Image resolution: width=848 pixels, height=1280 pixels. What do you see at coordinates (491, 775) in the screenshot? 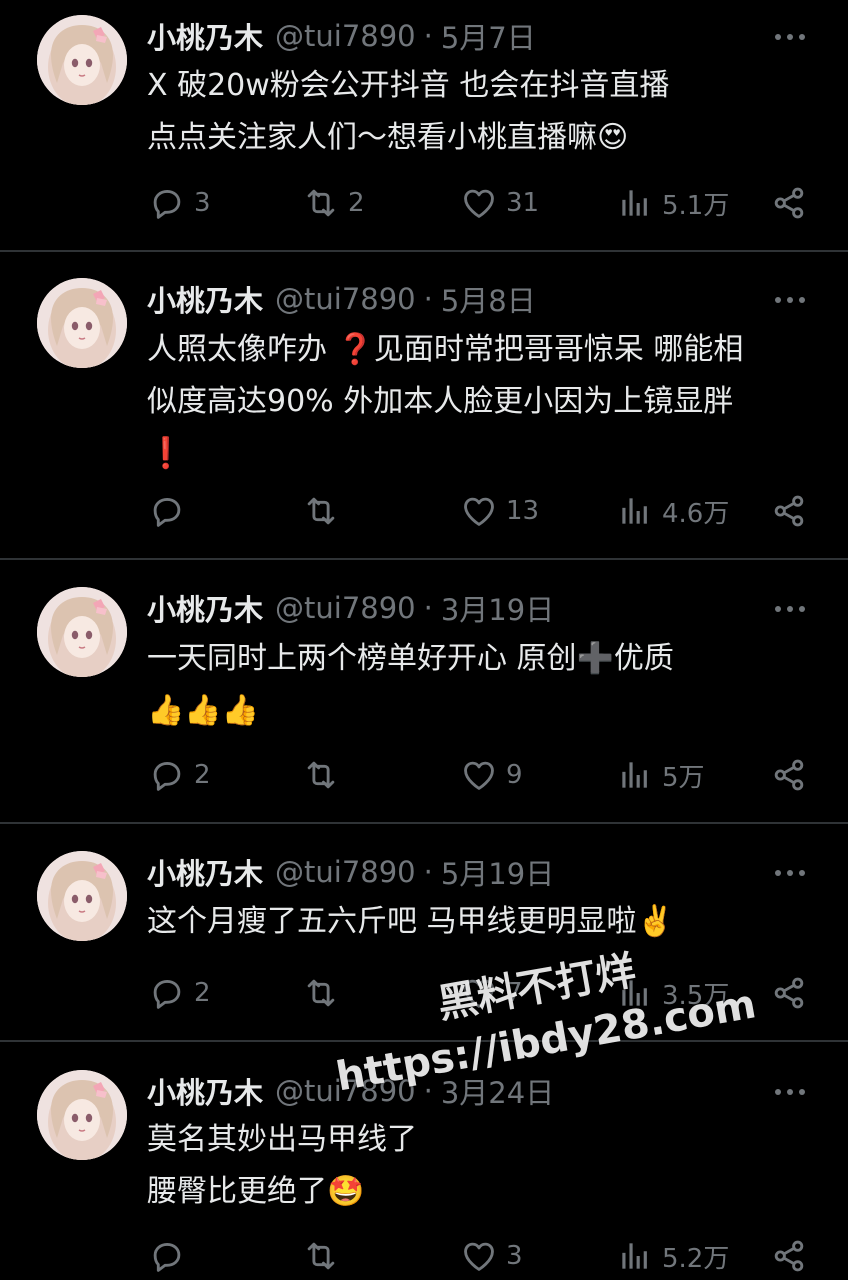
I see `like-button: 9` at bounding box center [491, 775].